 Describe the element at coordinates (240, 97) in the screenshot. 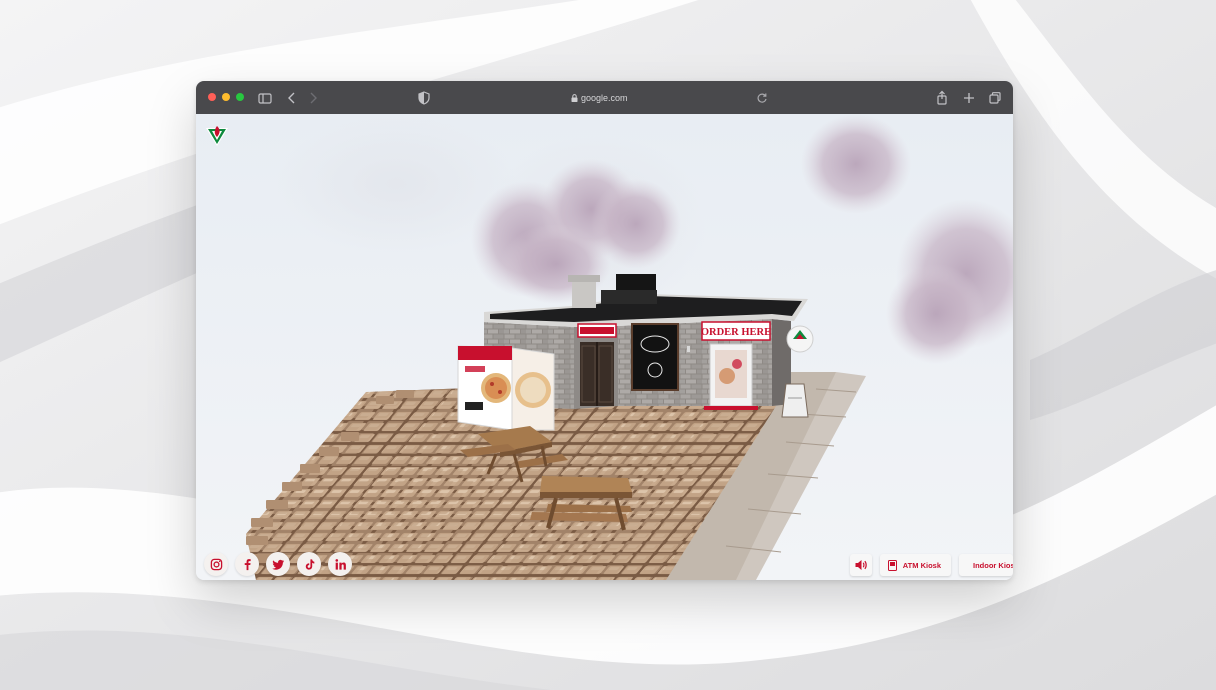

I see `maximize-window-button` at that location.